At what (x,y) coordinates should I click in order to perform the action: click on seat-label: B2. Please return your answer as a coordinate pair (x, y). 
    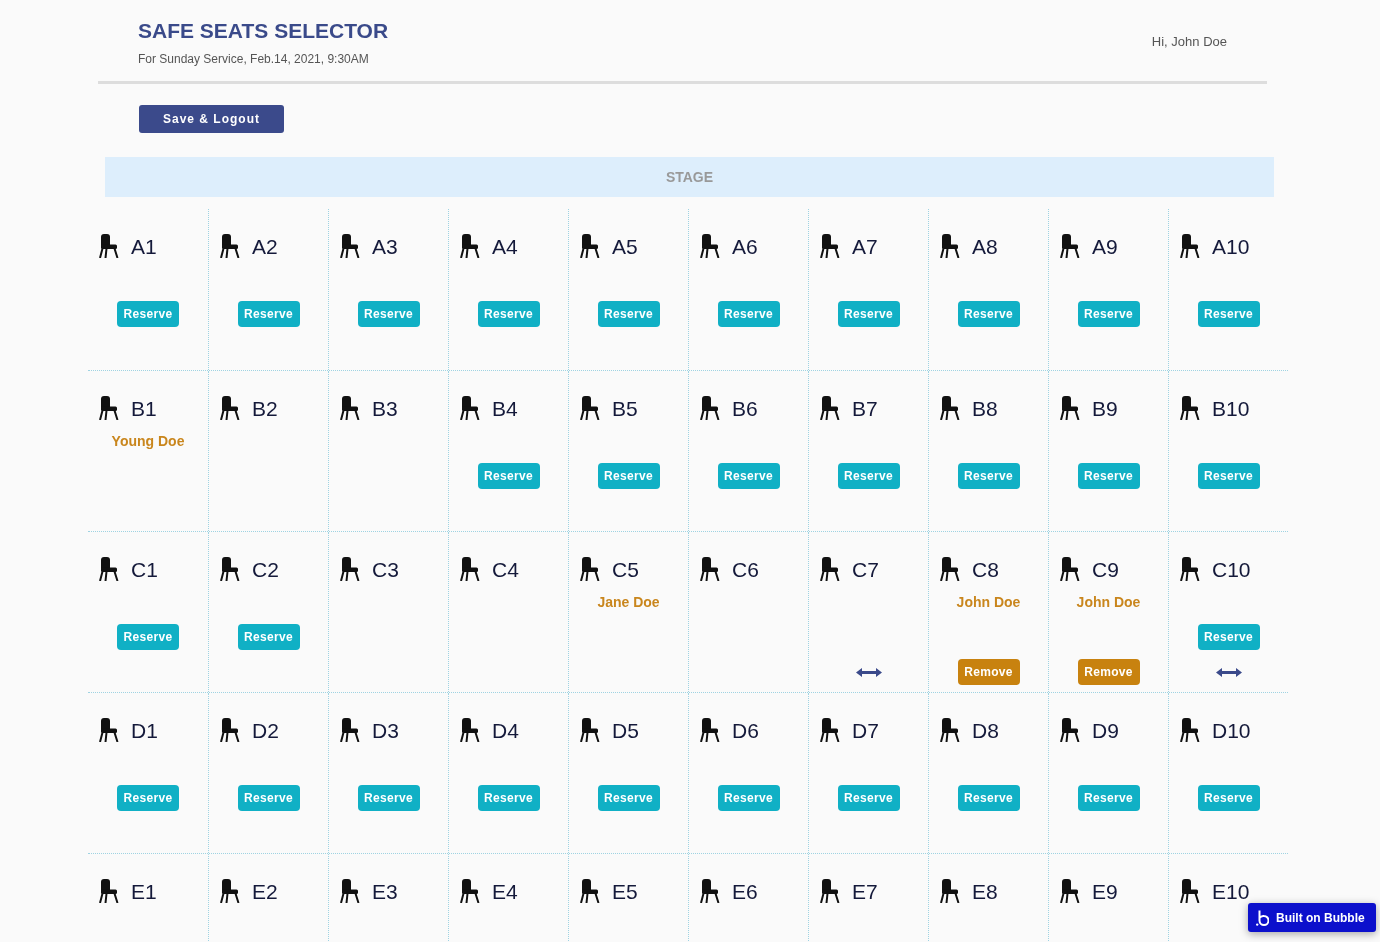
    Looking at the image, I should click on (265, 408).